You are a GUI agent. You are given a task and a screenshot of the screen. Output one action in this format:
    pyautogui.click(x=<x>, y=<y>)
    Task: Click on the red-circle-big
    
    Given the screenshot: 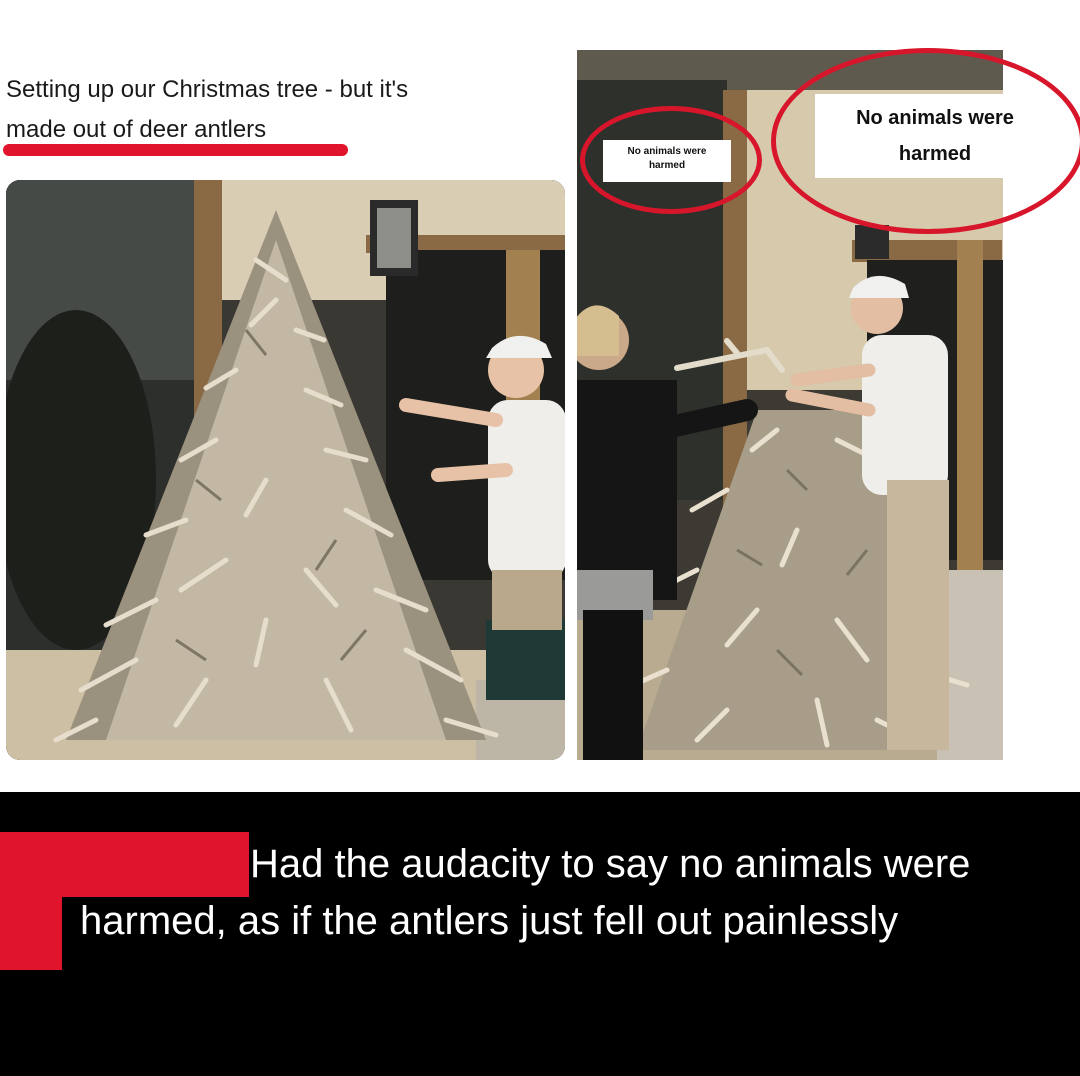 What is the action you would take?
    pyautogui.click(x=925, y=141)
    